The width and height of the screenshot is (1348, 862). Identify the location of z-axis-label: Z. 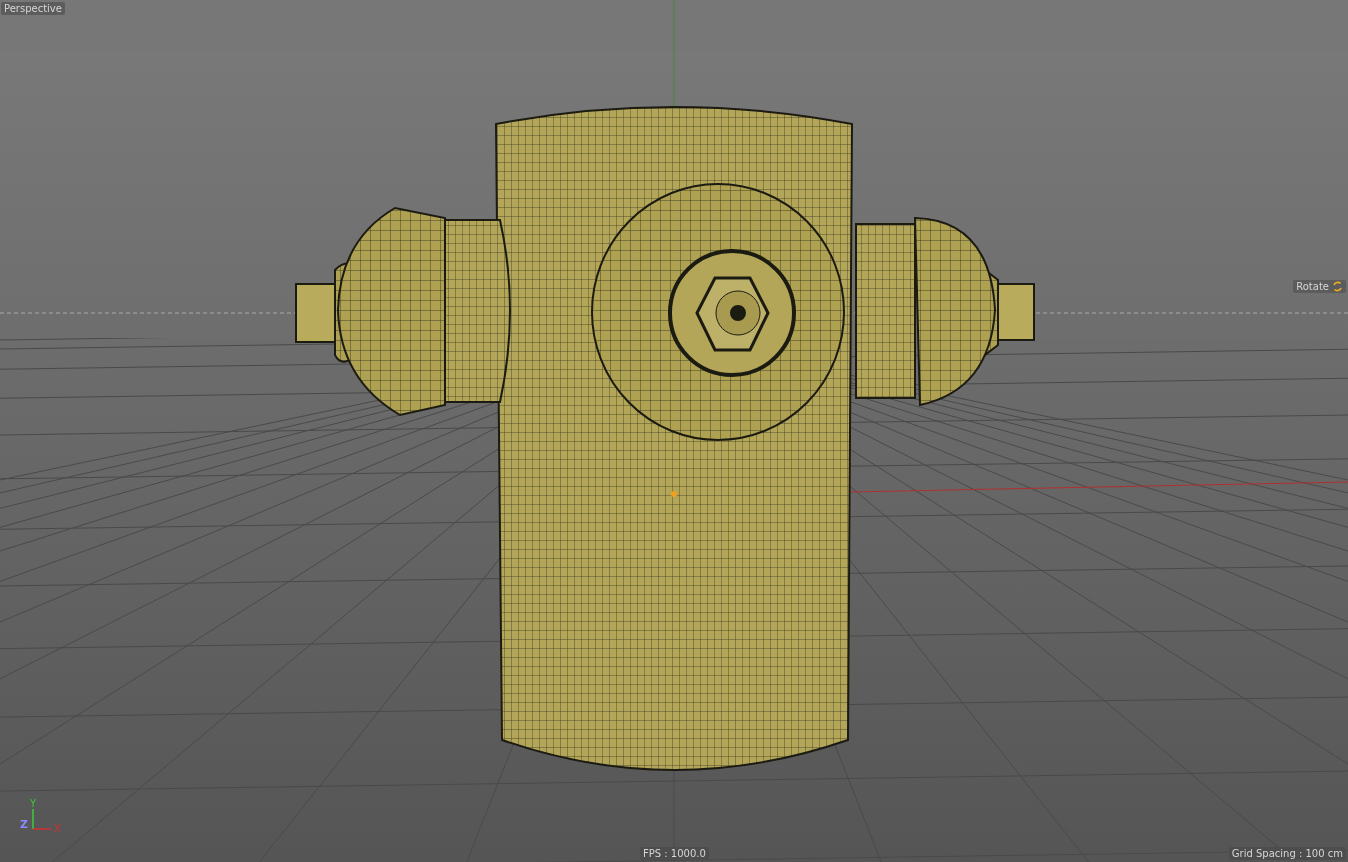
(24, 824).